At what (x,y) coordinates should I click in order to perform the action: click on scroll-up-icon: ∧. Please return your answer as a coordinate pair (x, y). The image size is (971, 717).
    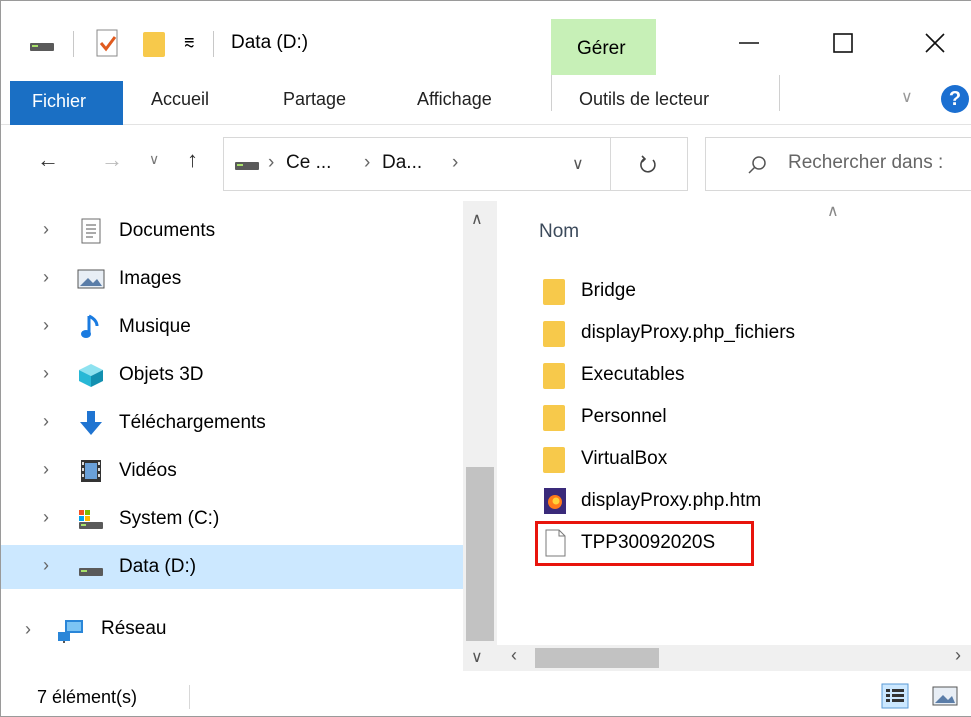
    Looking at the image, I should click on (477, 219).